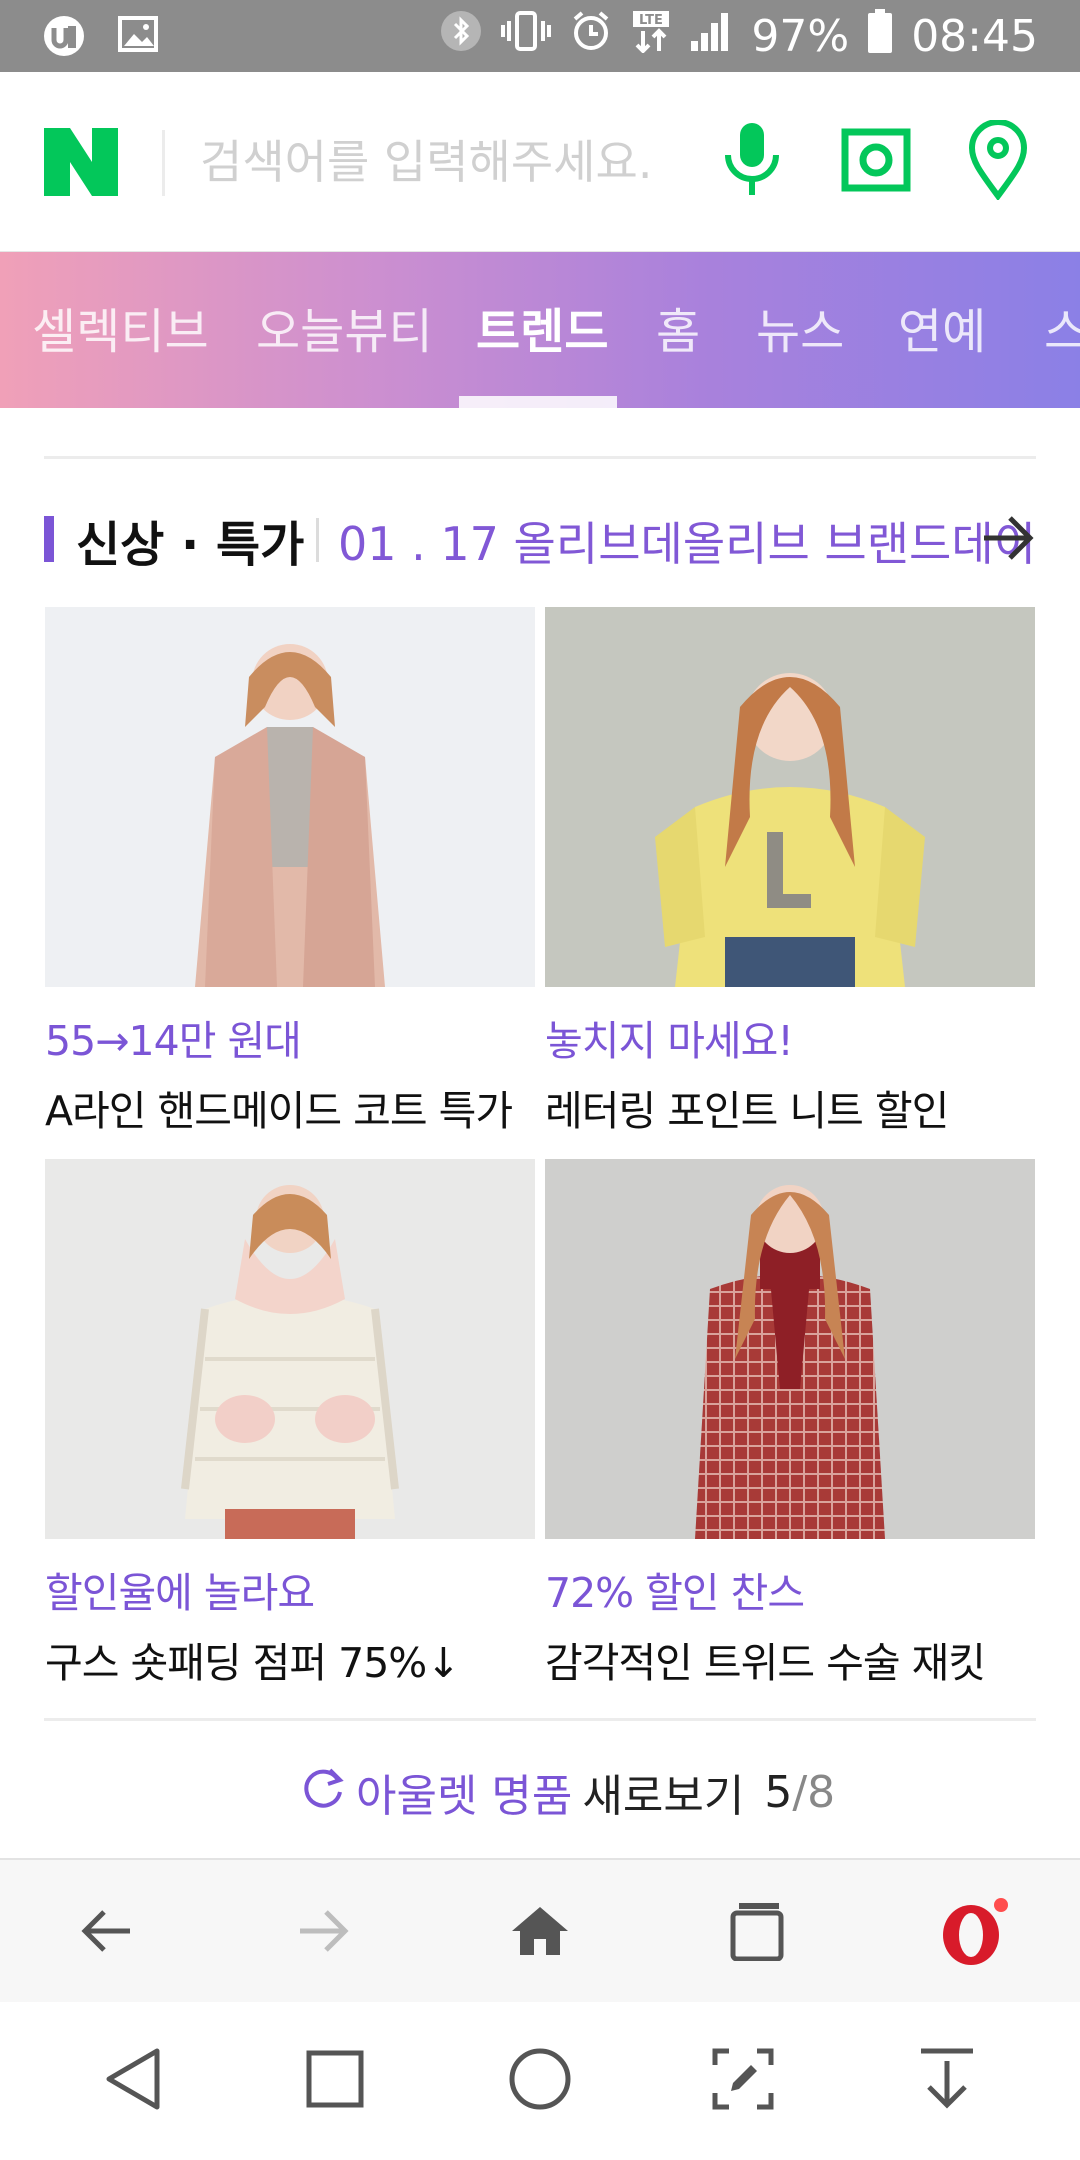 The width and height of the screenshot is (1080, 2160). I want to click on lens-search-button, so click(876, 162).